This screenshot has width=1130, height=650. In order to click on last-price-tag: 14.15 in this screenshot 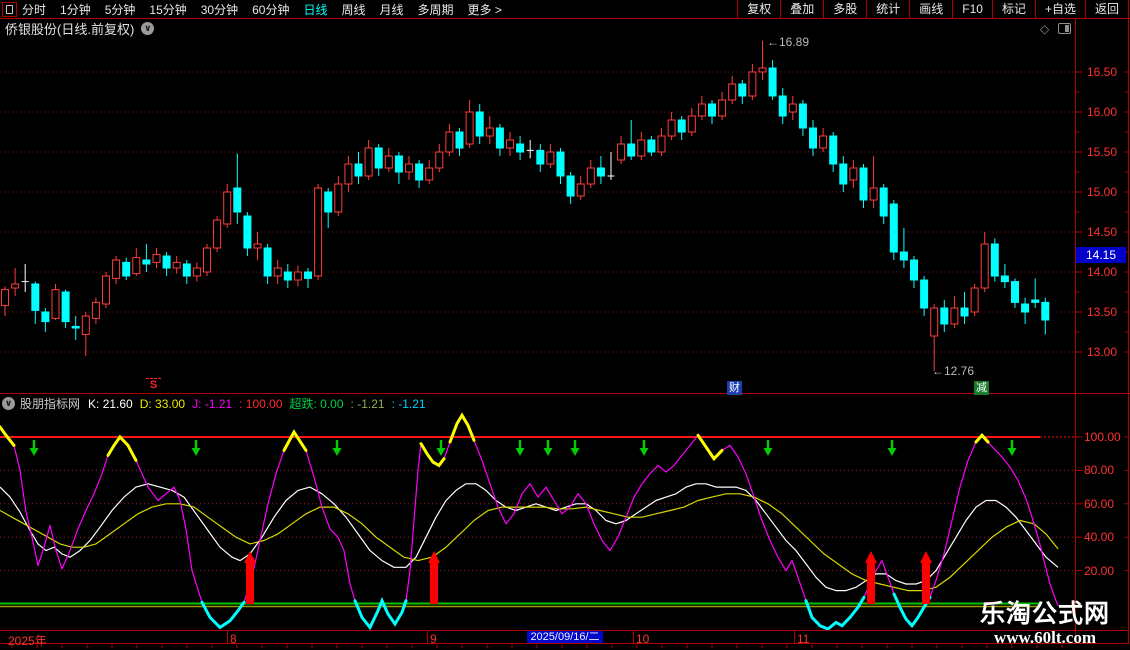, I will do `click(1101, 255)`.